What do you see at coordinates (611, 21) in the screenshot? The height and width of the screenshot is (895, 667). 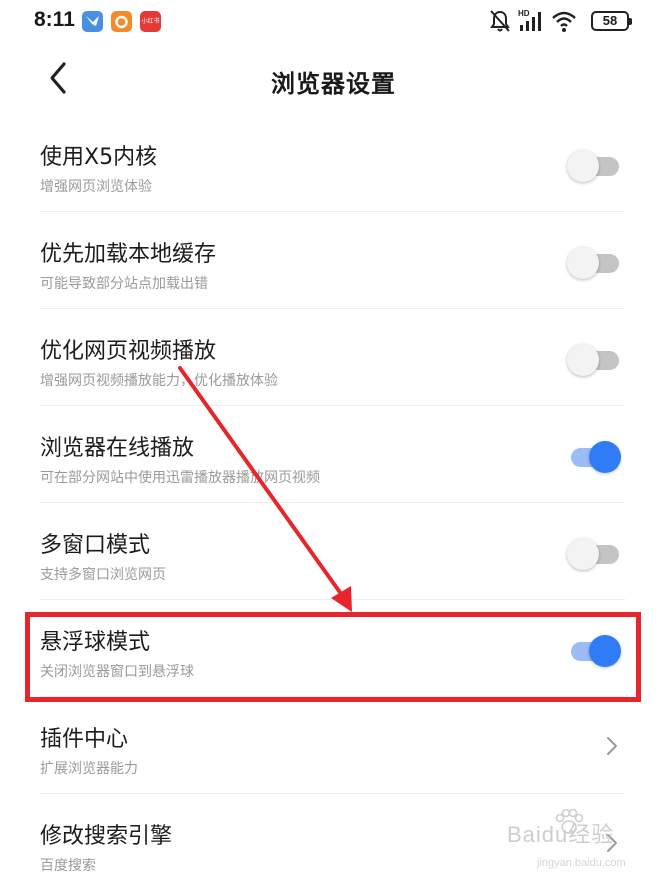 I see `battery-indicator: 58` at bounding box center [611, 21].